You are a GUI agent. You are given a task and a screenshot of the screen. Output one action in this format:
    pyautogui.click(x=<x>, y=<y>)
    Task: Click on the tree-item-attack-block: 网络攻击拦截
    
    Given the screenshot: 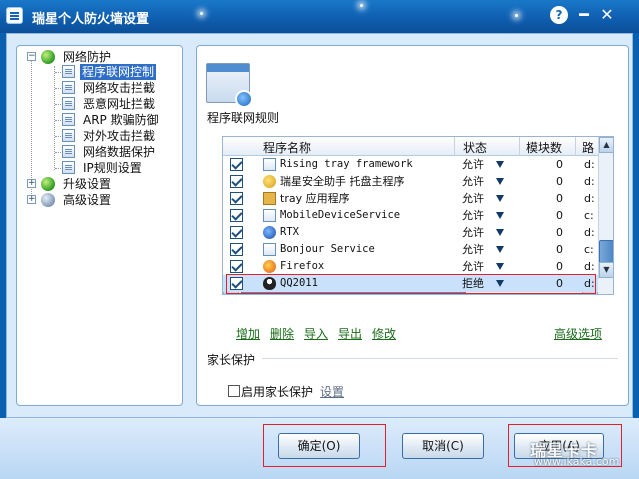 What is the action you would take?
    pyautogui.click(x=119, y=88)
    